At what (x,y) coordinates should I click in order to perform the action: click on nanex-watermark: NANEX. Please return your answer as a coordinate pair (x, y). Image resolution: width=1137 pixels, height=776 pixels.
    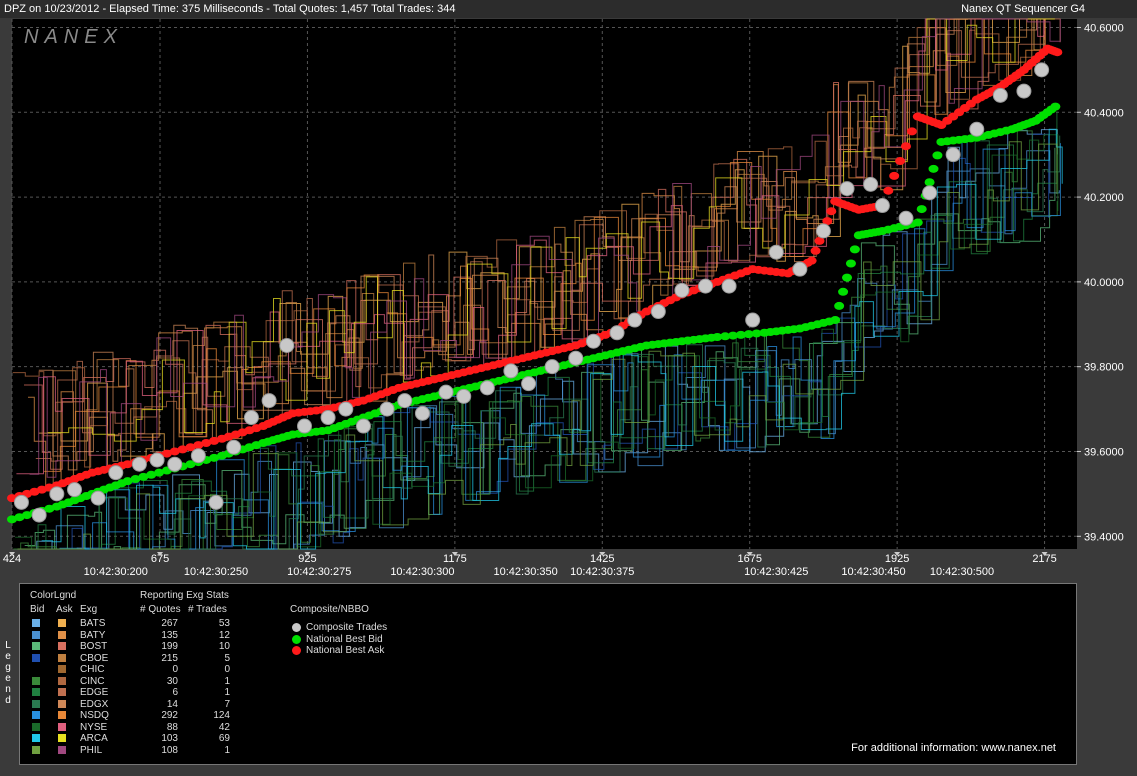
    Looking at the image, I should click on (73, 37).